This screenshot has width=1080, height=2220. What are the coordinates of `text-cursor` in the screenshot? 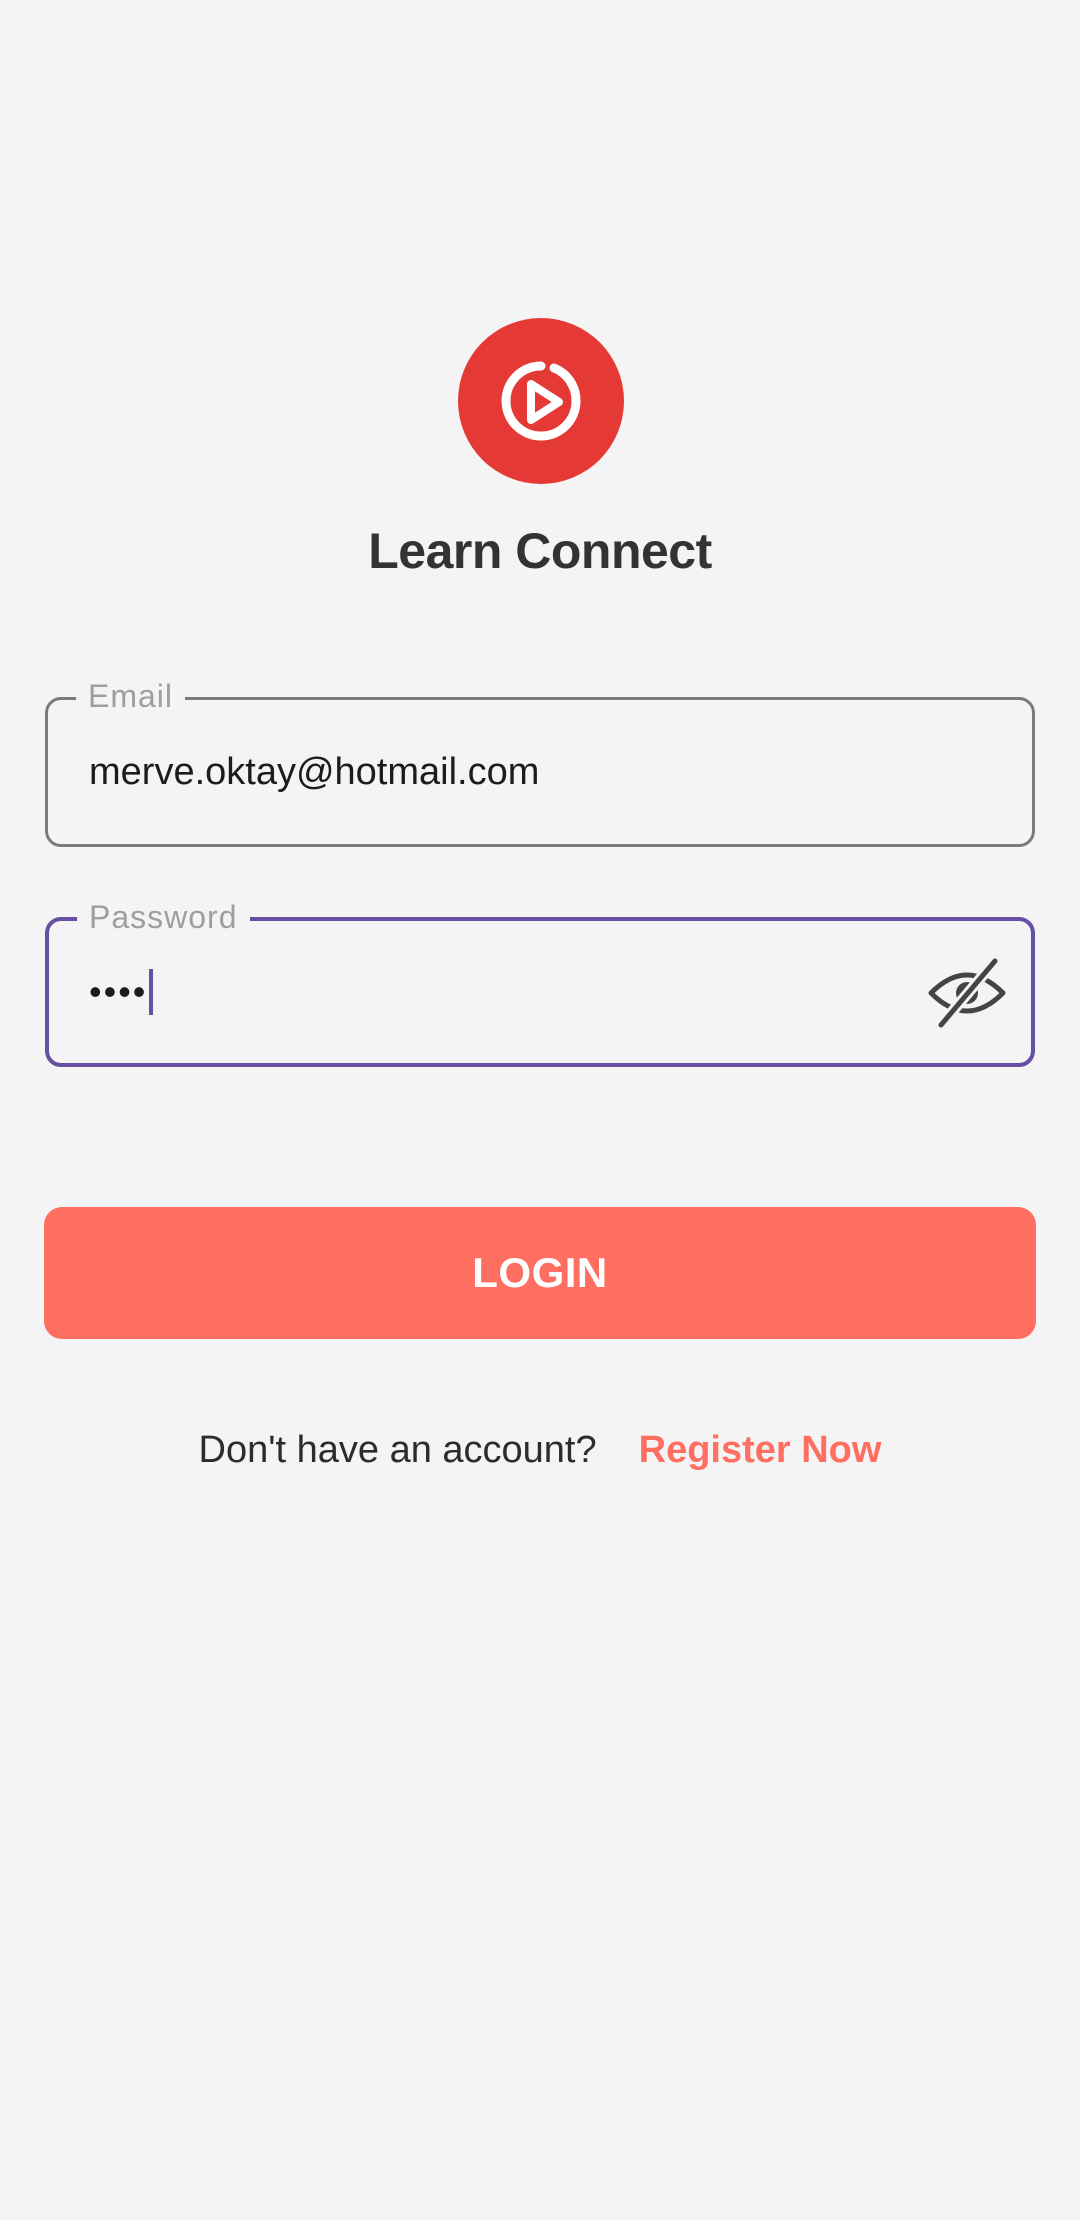 It's located at (151, 992).